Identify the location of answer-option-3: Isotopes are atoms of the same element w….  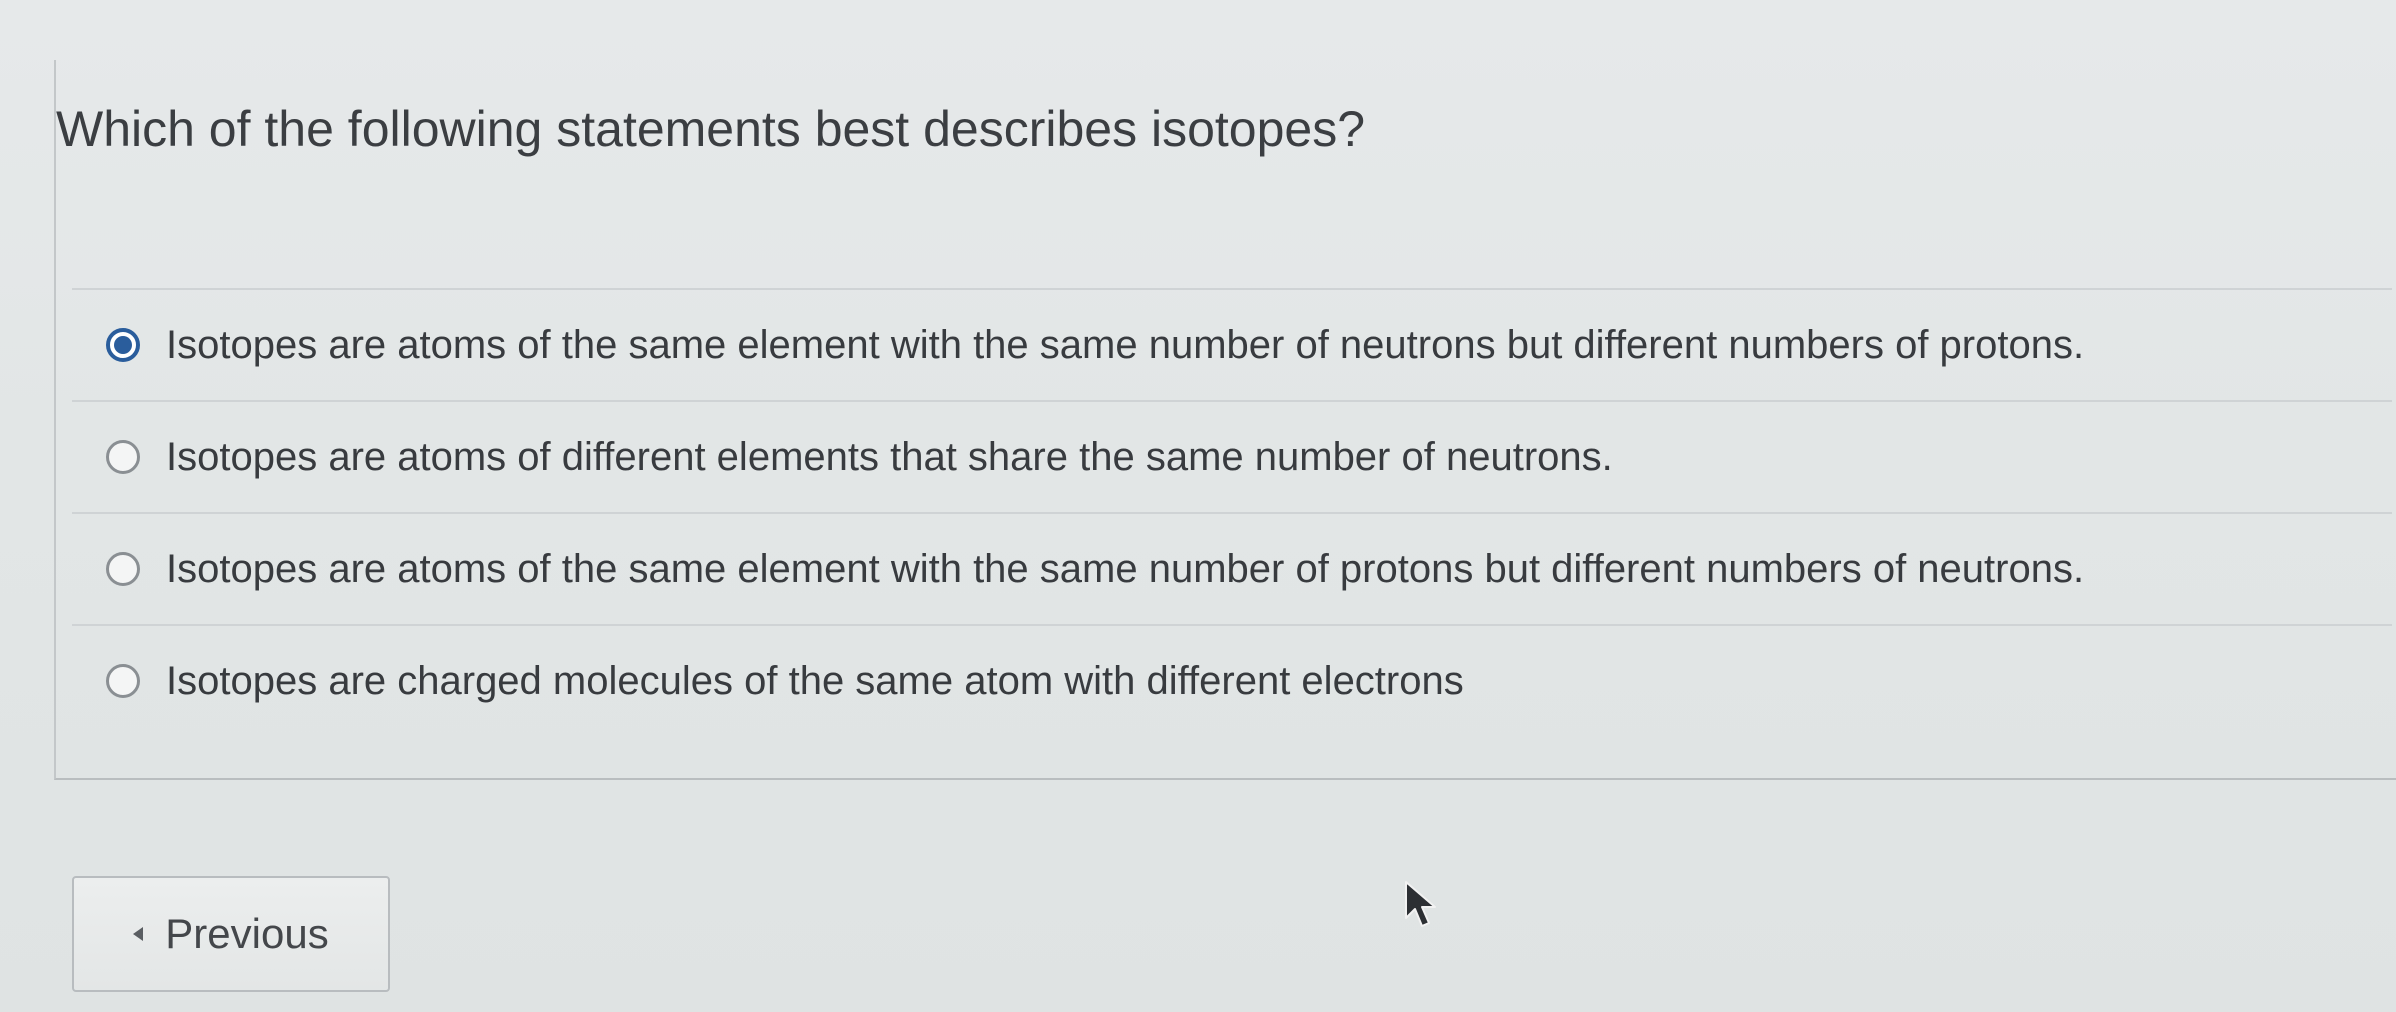
(1232, 568).